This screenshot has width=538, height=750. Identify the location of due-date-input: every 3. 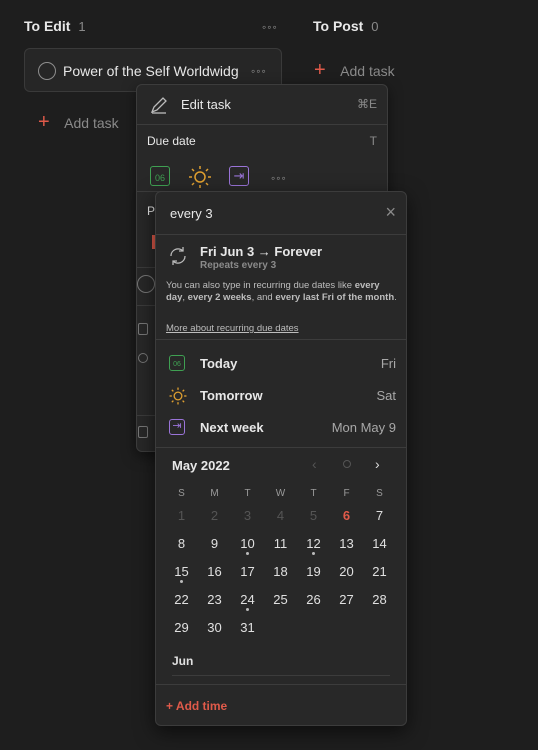
(191, 213).